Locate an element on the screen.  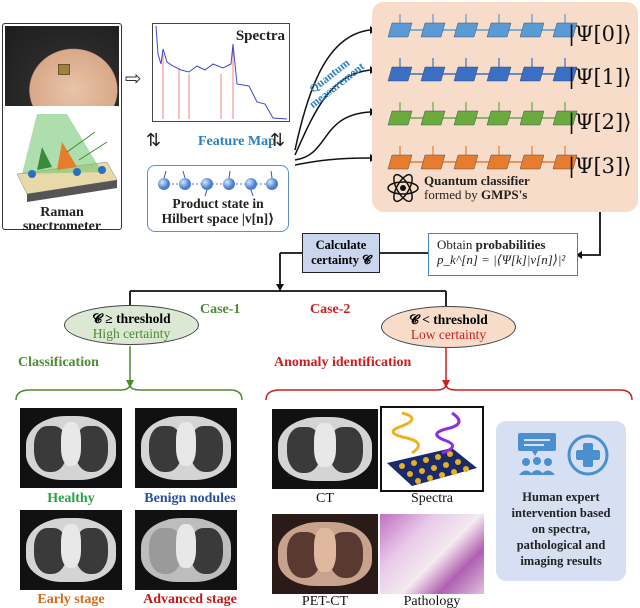
advanced-stage-label: Advanced stage is located at coordinates (190, 599).